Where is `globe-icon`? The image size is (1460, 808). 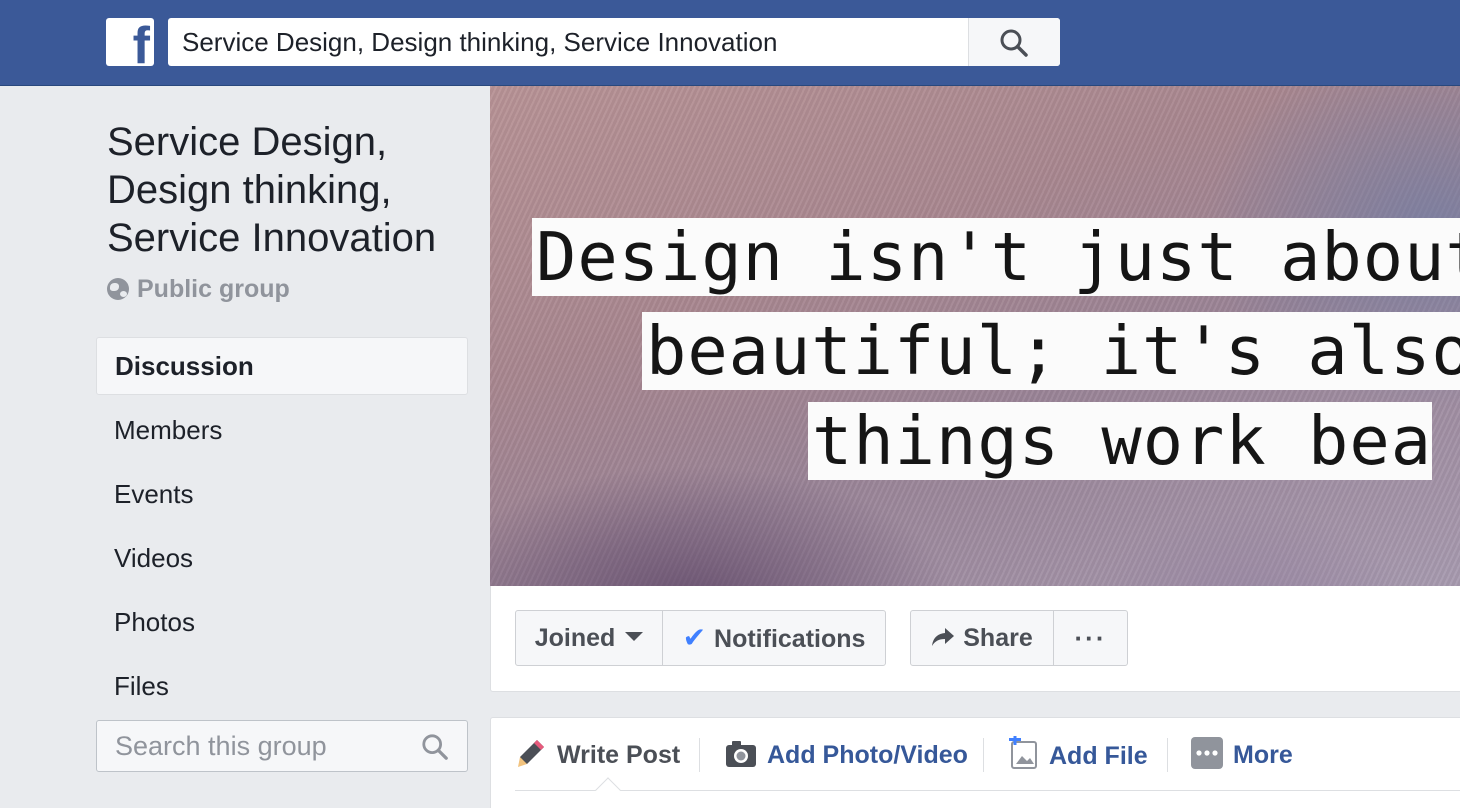 globe-icon is located at coordinates (118, 289).